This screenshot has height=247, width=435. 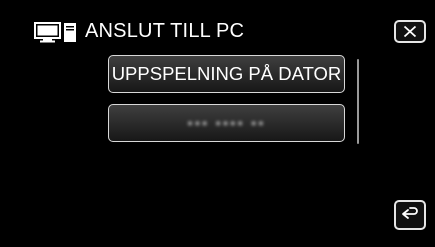 I want to click on computer-icon, so click(x=55, y=32).